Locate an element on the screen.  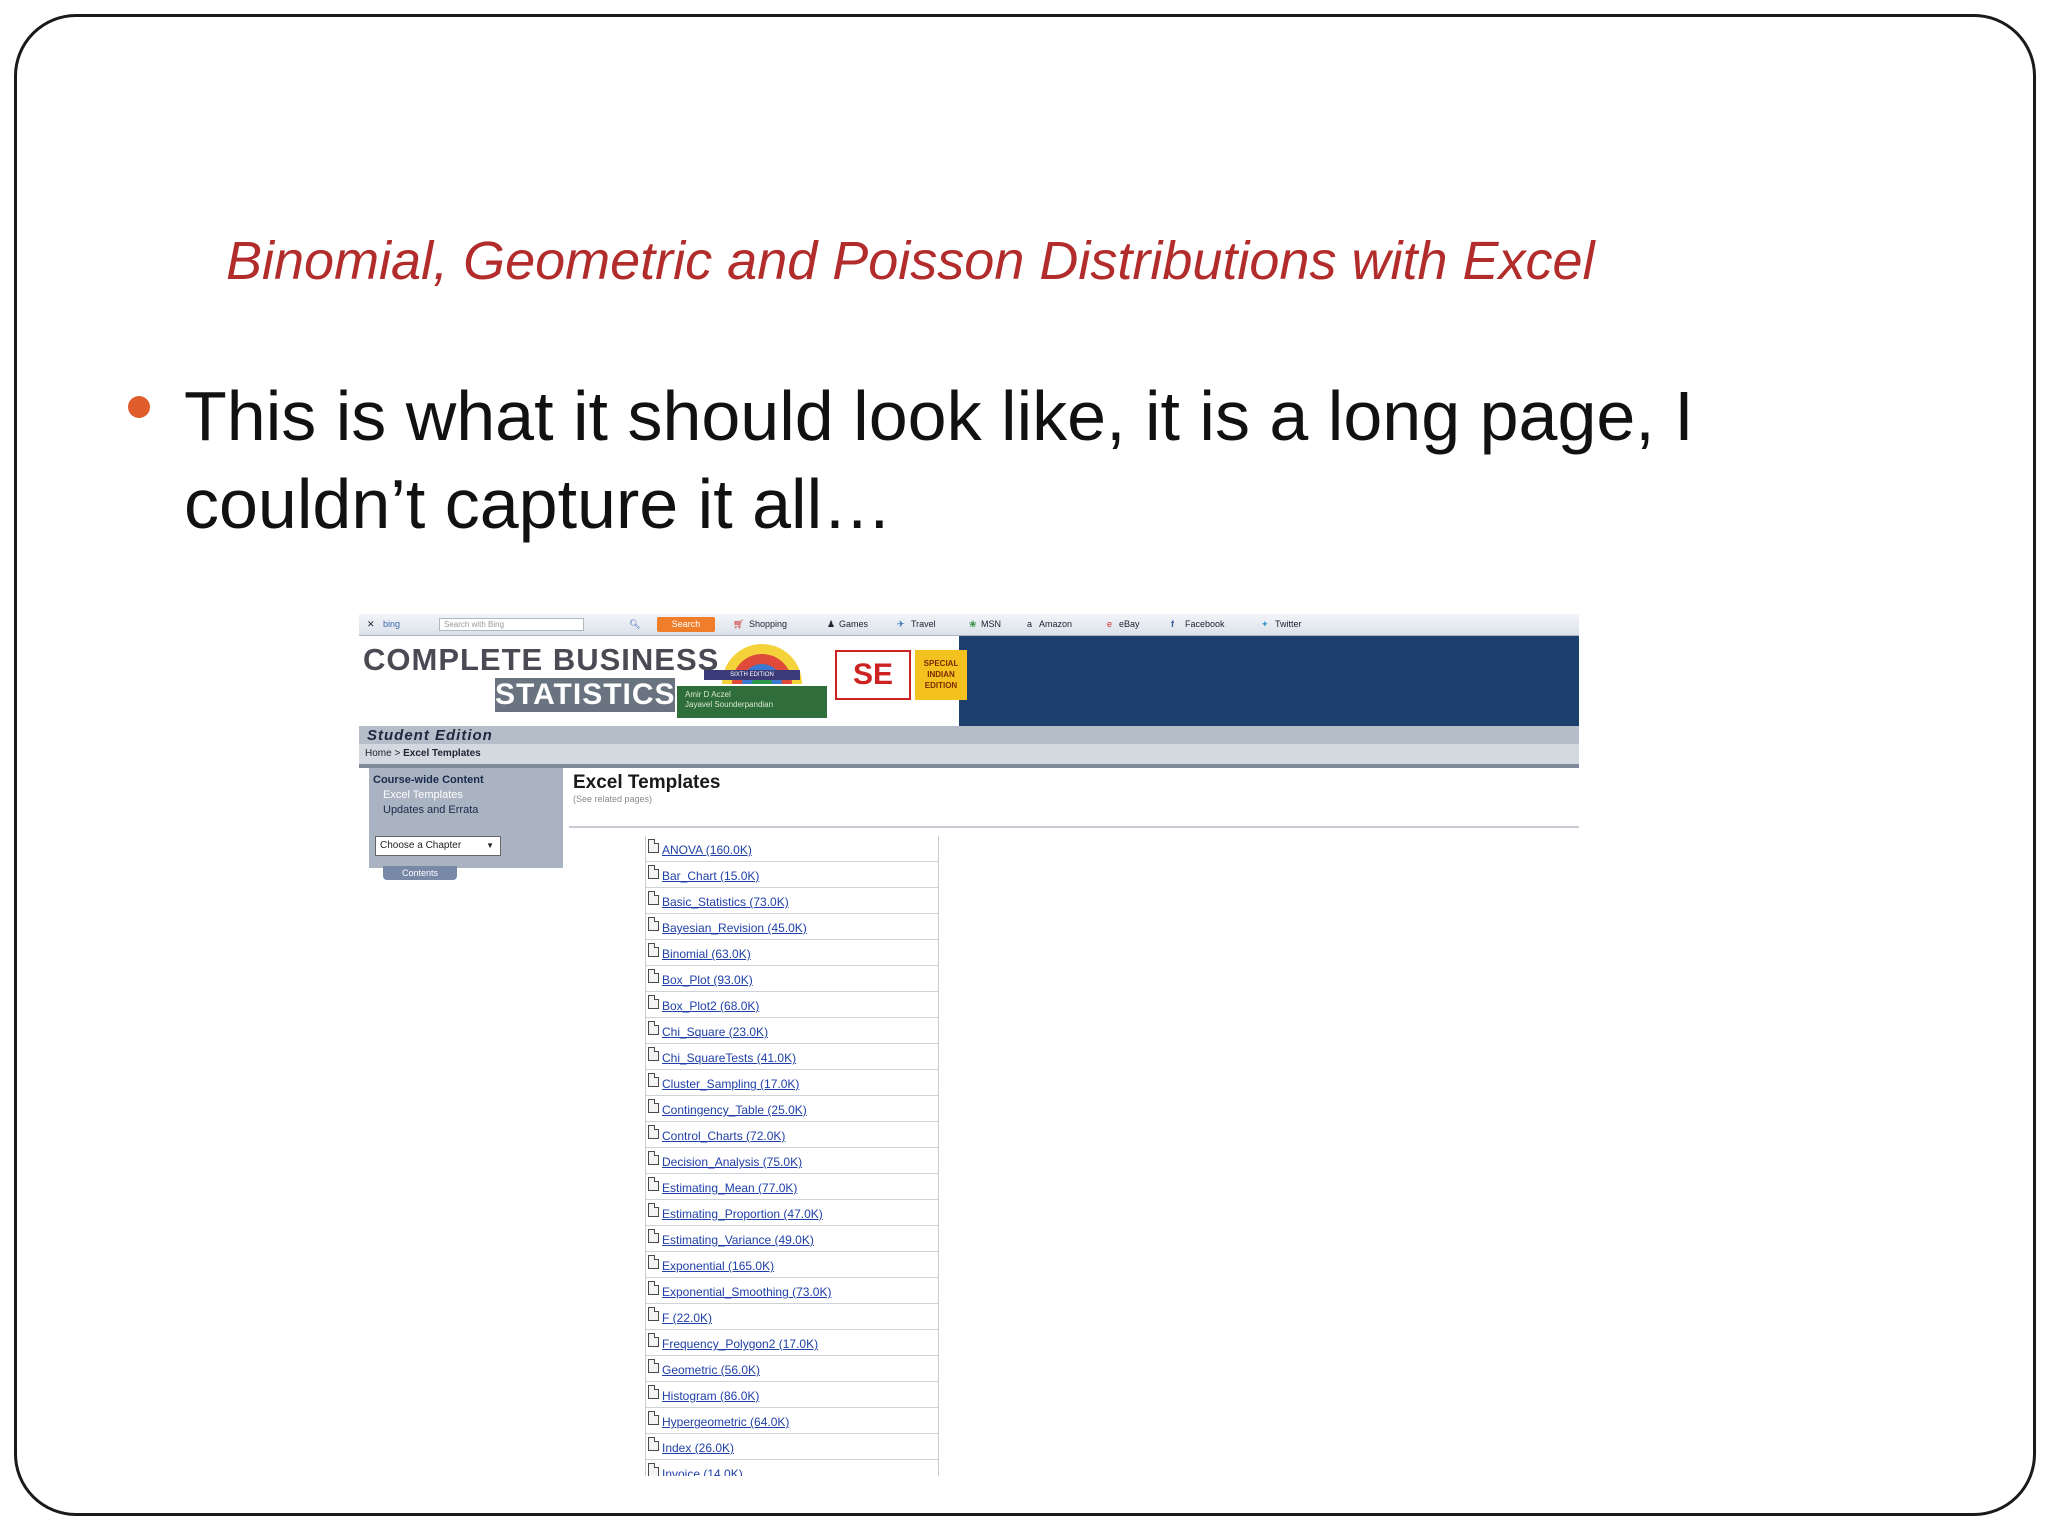
list-item: Estimating_Proportion (47.0K) is located at coordinates (792, 1213).